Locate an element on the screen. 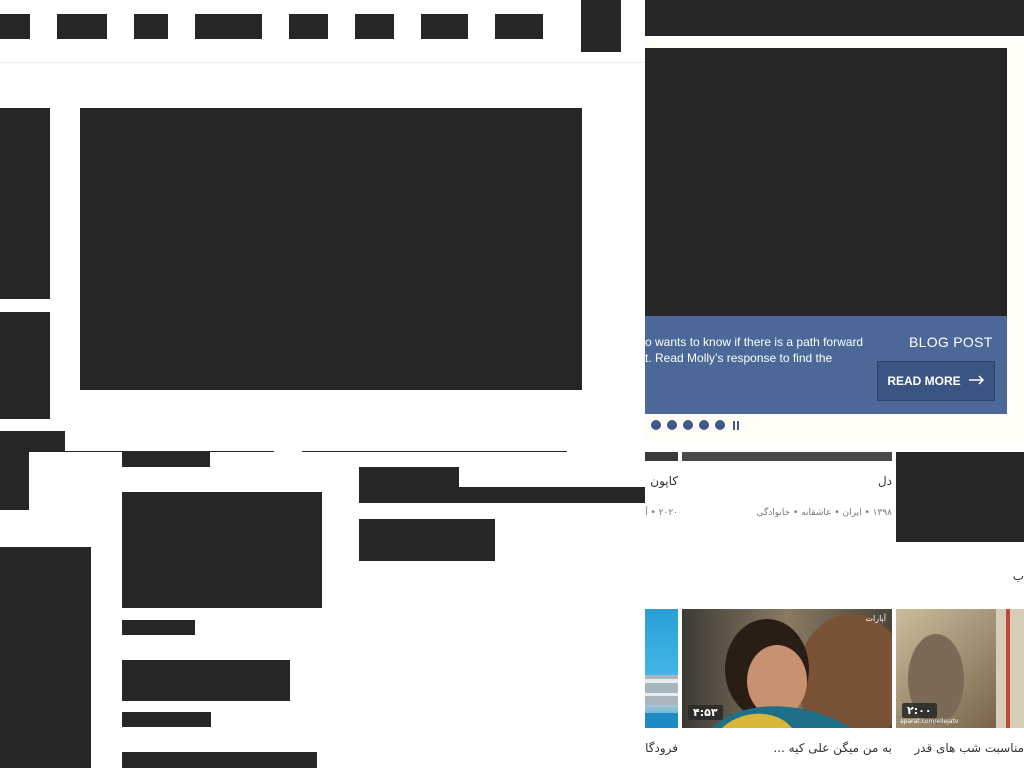 The width and height of the screenshot is (1024, 768). video-thumb-airport is located at coordinates (661, 668).